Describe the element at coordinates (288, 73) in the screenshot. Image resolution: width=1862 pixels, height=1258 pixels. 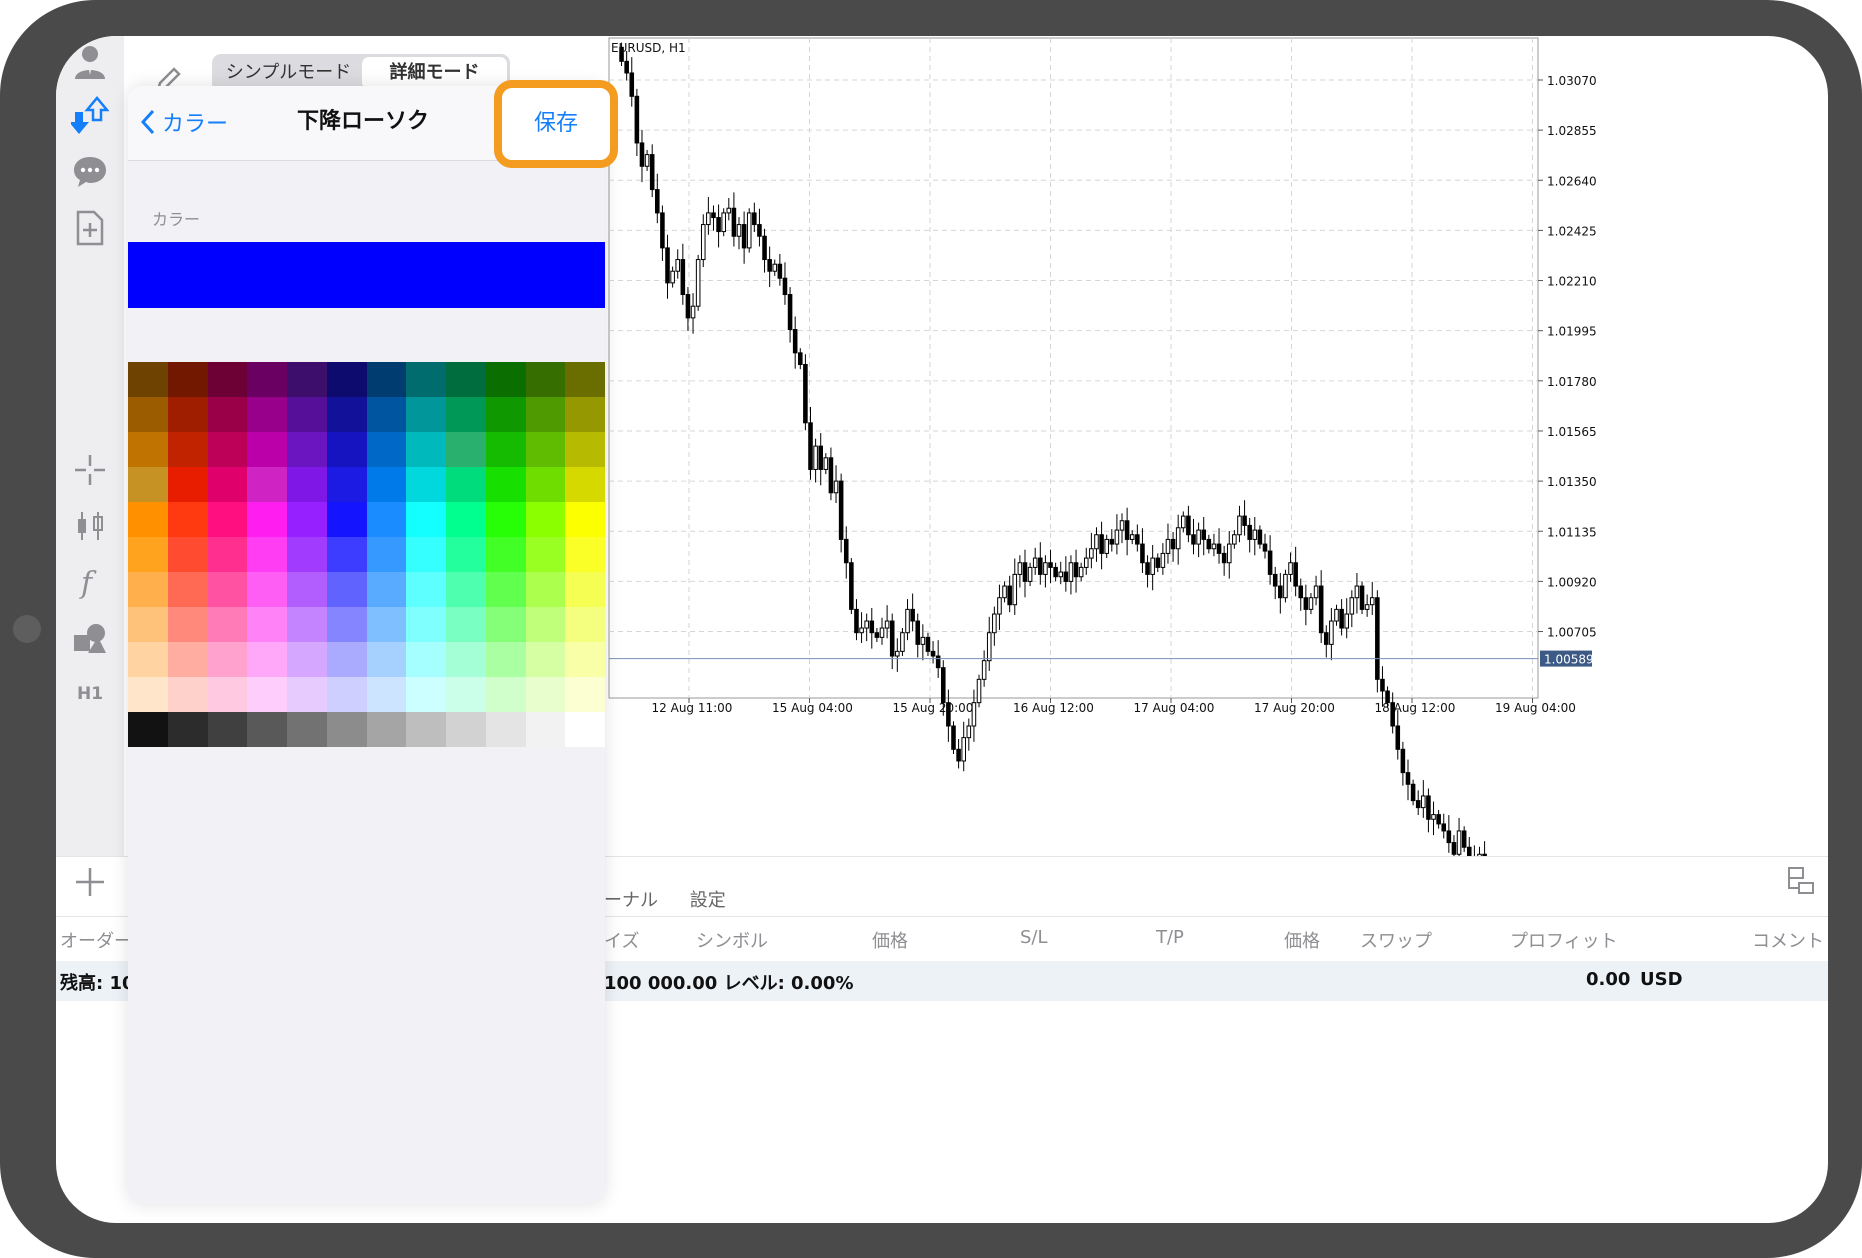
I see `tab-simple-mode: シンプルモード` at that location.